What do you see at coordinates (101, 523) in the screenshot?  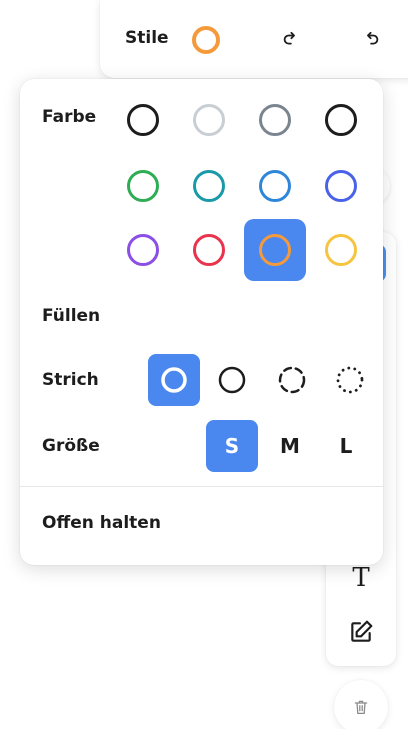 I see `keep-open-toggle: Offen halten` at bounding box center [101, 523].